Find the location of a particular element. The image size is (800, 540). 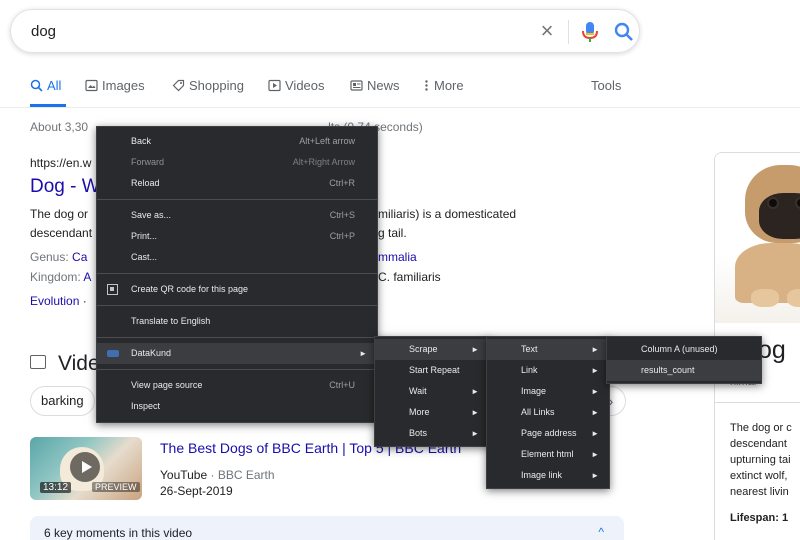

menu-item-text: Text ► is located at coordinates (548, 349).